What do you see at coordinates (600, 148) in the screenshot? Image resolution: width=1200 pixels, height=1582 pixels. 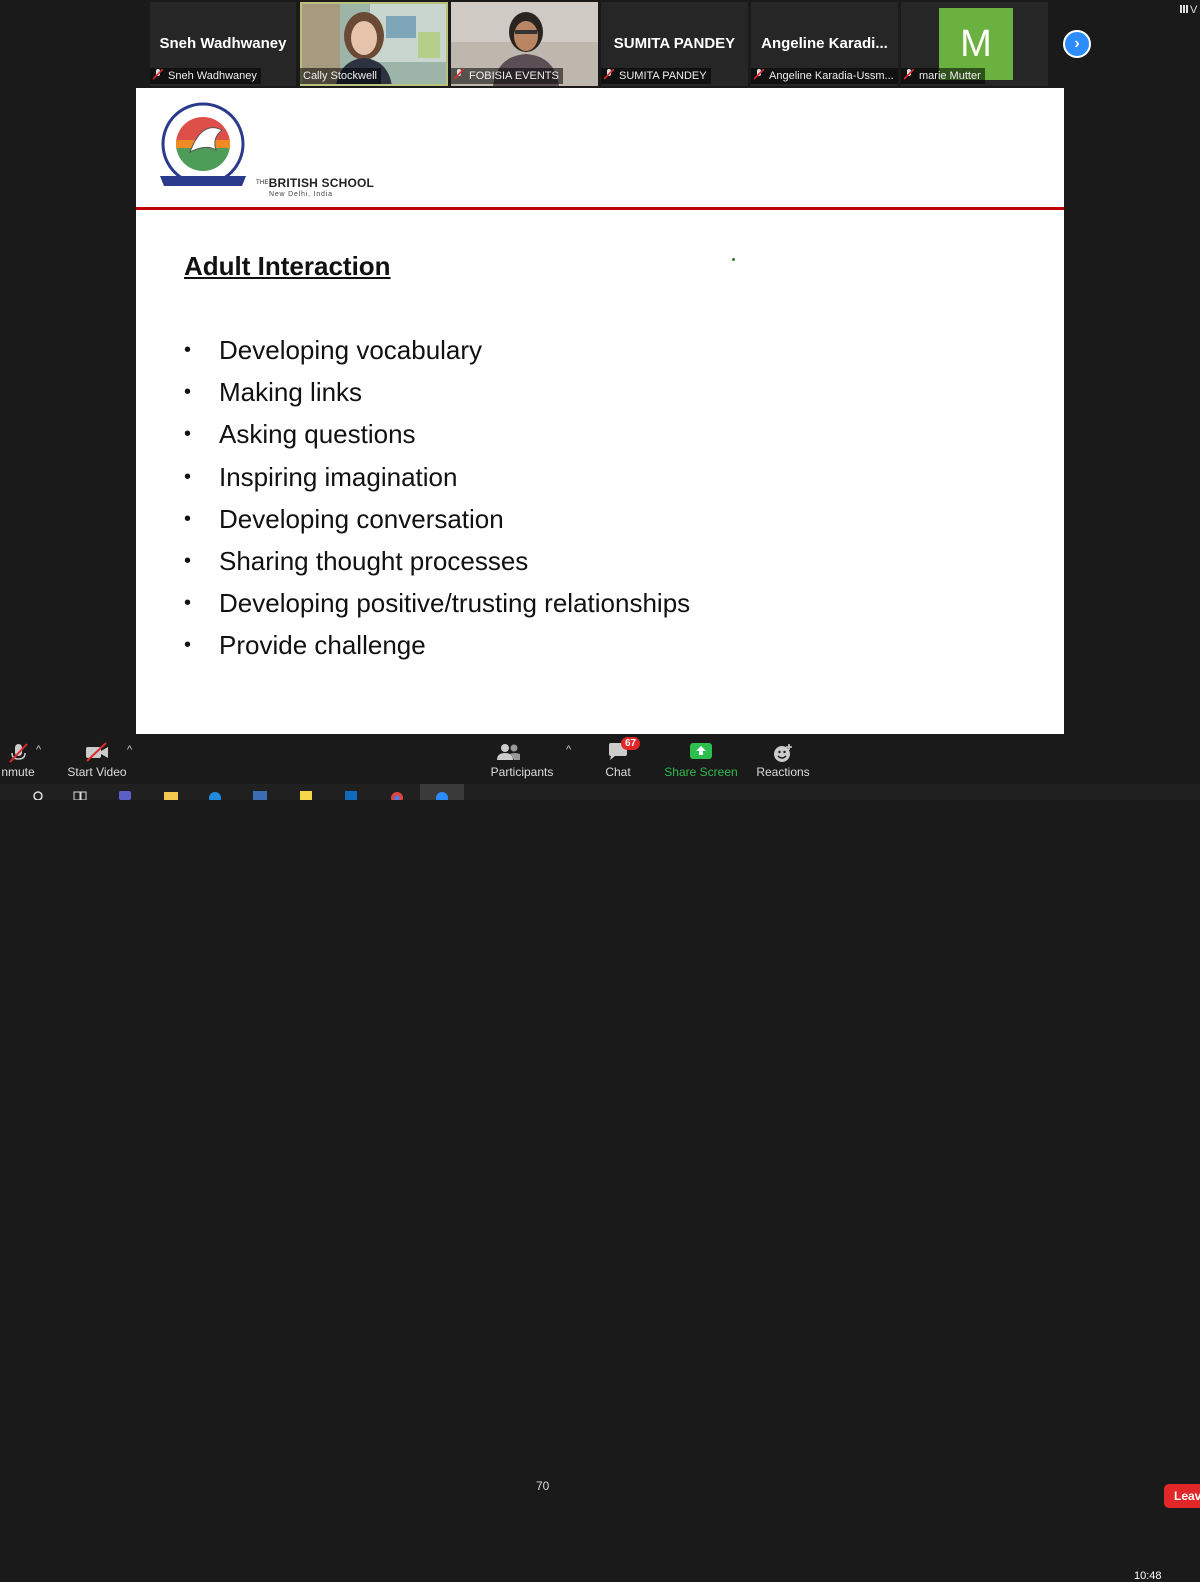 I see `slide-header: THEBRITISH SCHOOL New Delhi, India` at bounding box center [600, 148].